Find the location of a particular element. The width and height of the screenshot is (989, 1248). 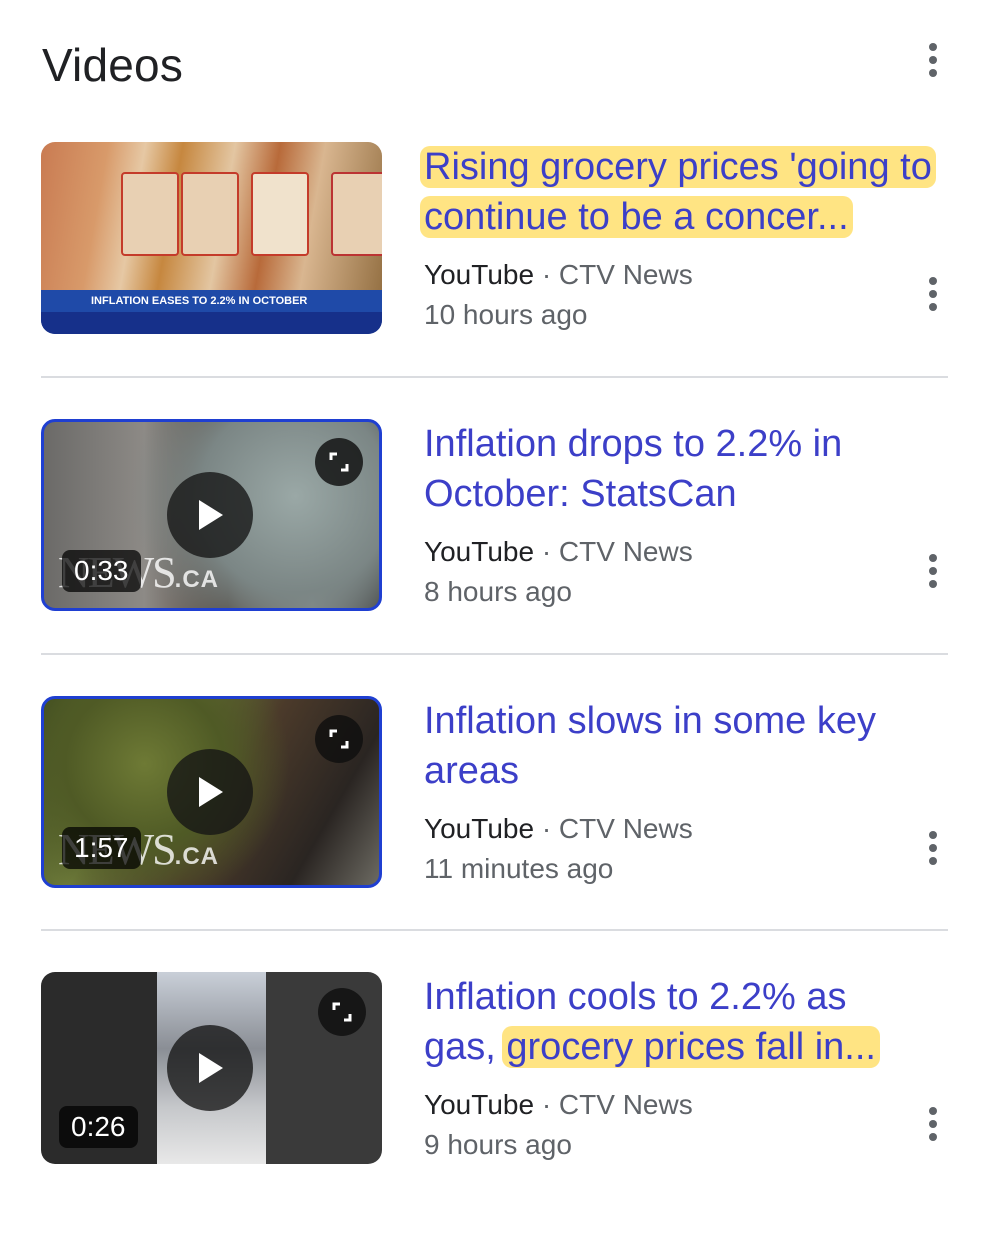

video-thumbnail: INFLATION EASES TO 2.2% IN OCTOBER is located at coordinates (211, 238).